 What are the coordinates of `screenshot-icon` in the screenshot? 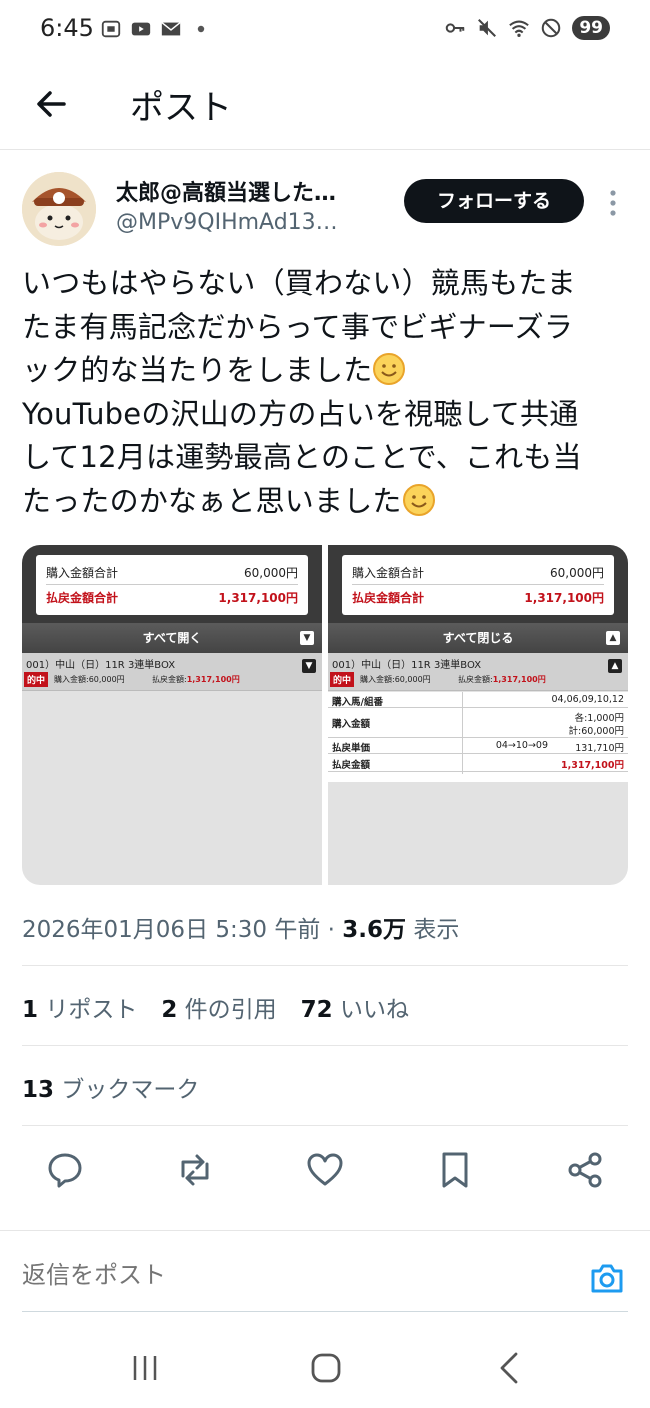 It's located at (111, 29).